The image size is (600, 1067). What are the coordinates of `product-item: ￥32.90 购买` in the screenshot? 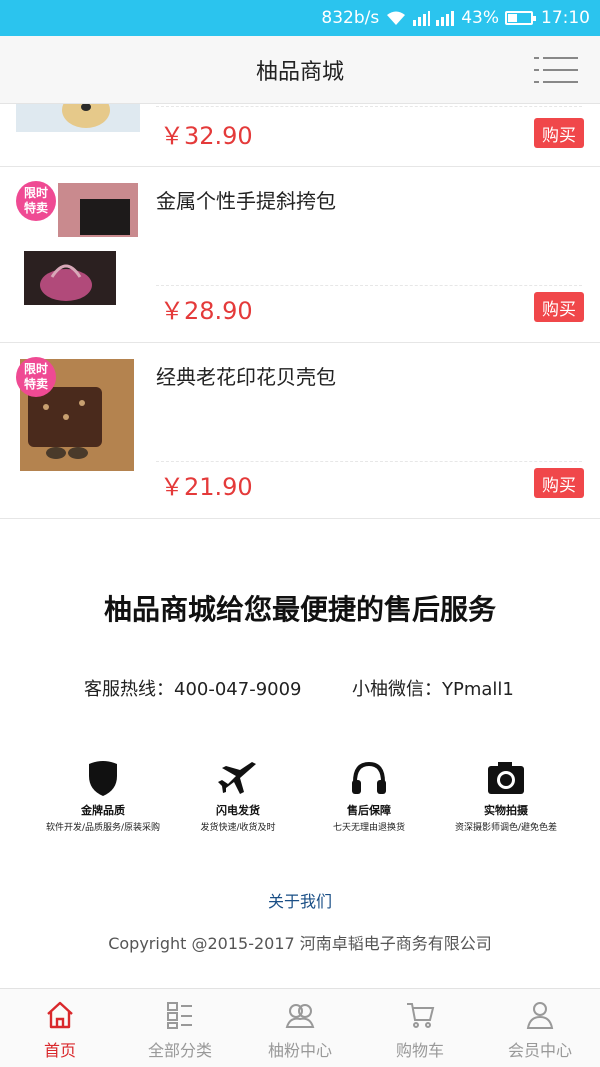 It's located at (300, 135).